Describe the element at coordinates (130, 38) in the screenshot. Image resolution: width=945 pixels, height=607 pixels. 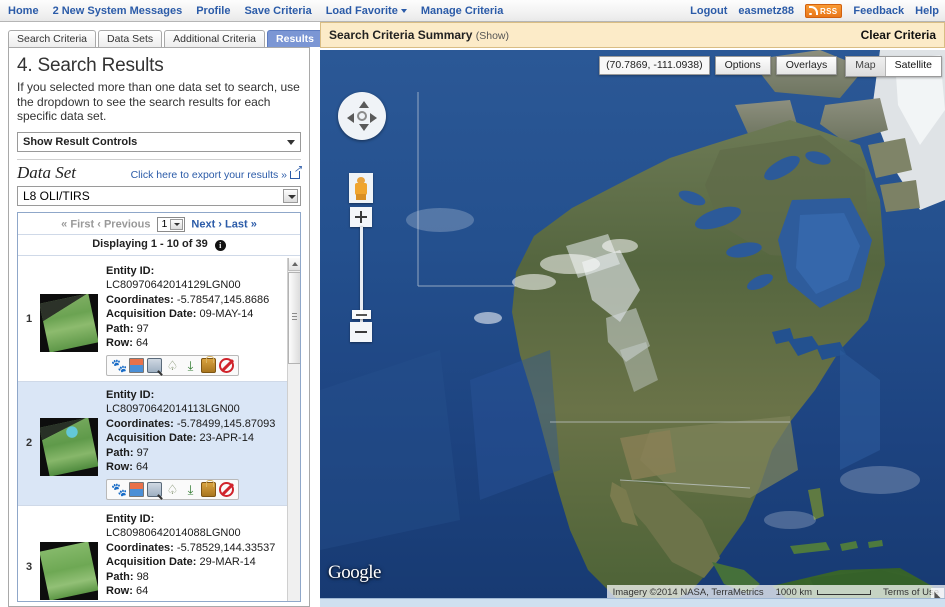
I see `tab-data-sets: Data Sets` at that location.